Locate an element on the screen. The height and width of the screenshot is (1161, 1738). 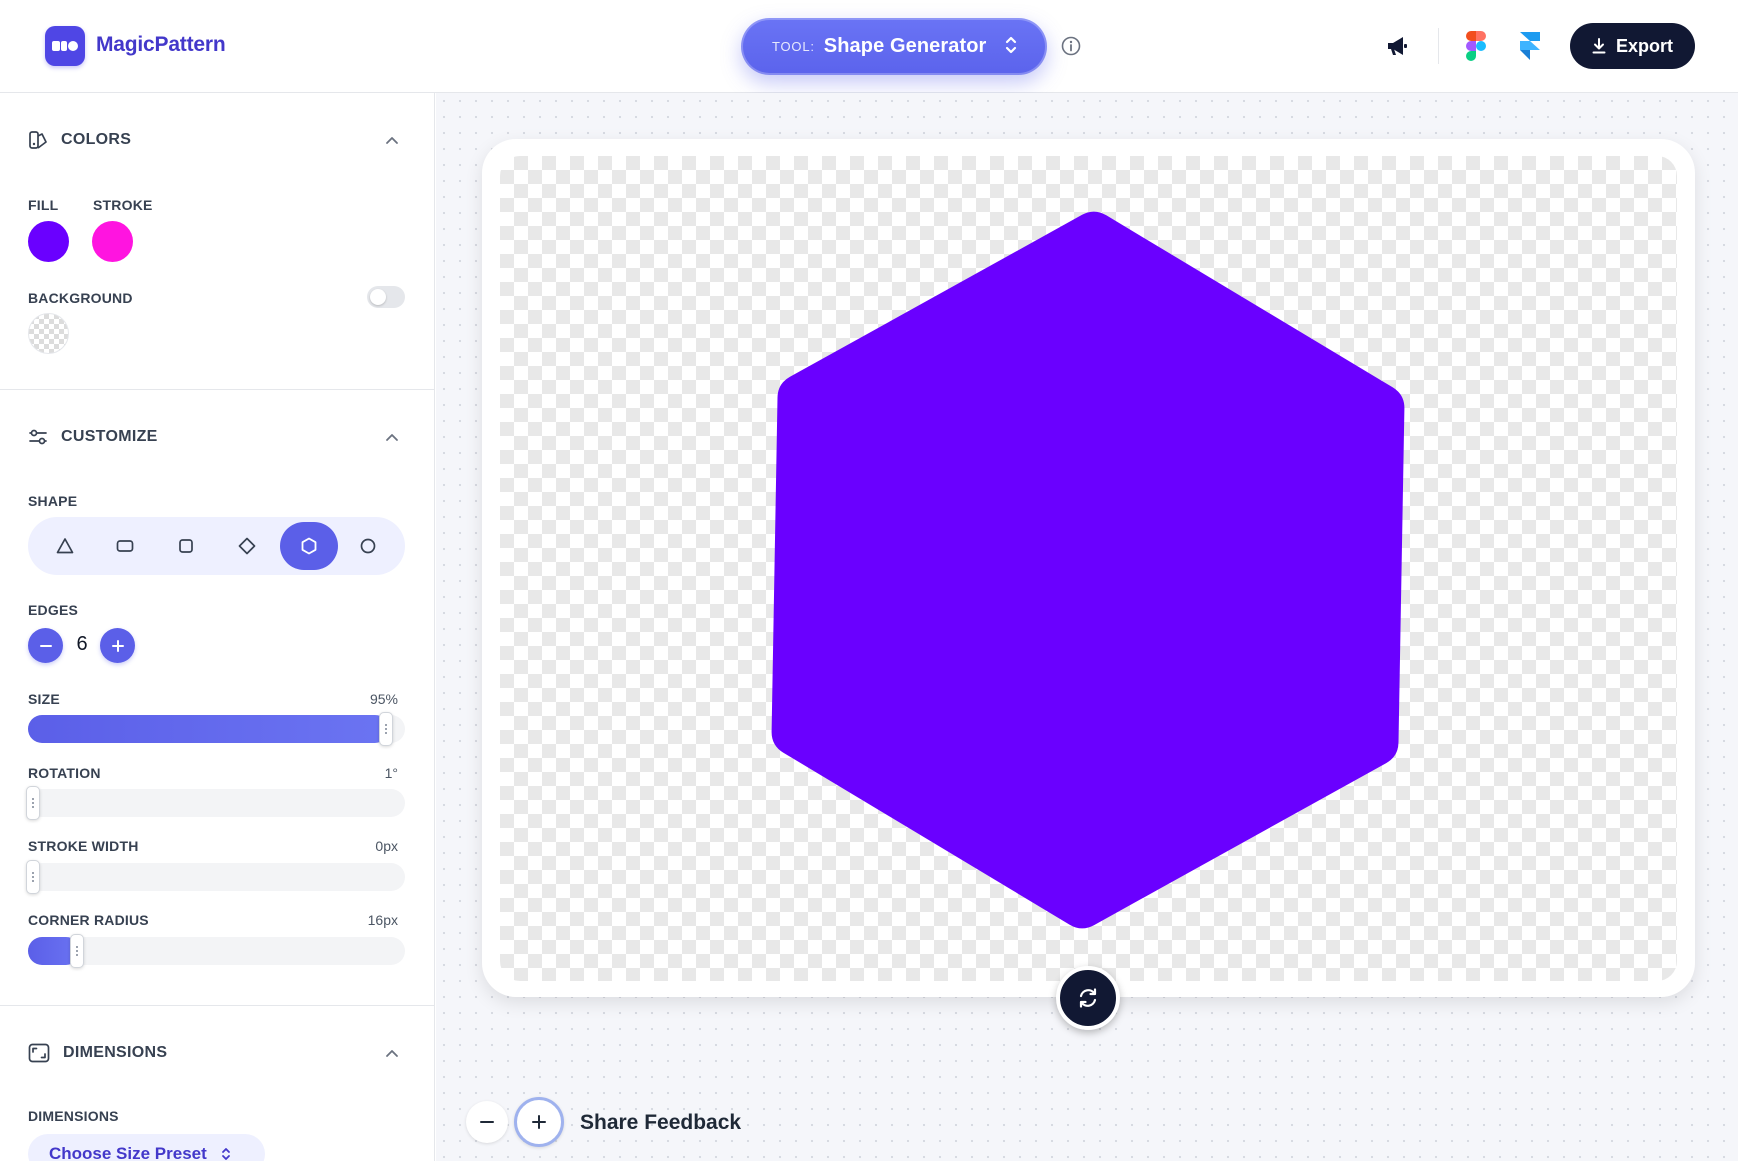
stroke-label: STROKE is located at coordinates (123, 205).